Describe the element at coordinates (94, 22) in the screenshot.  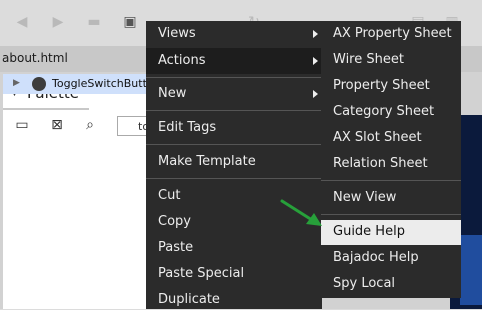
I see `folder-icon: ▬` at that location.